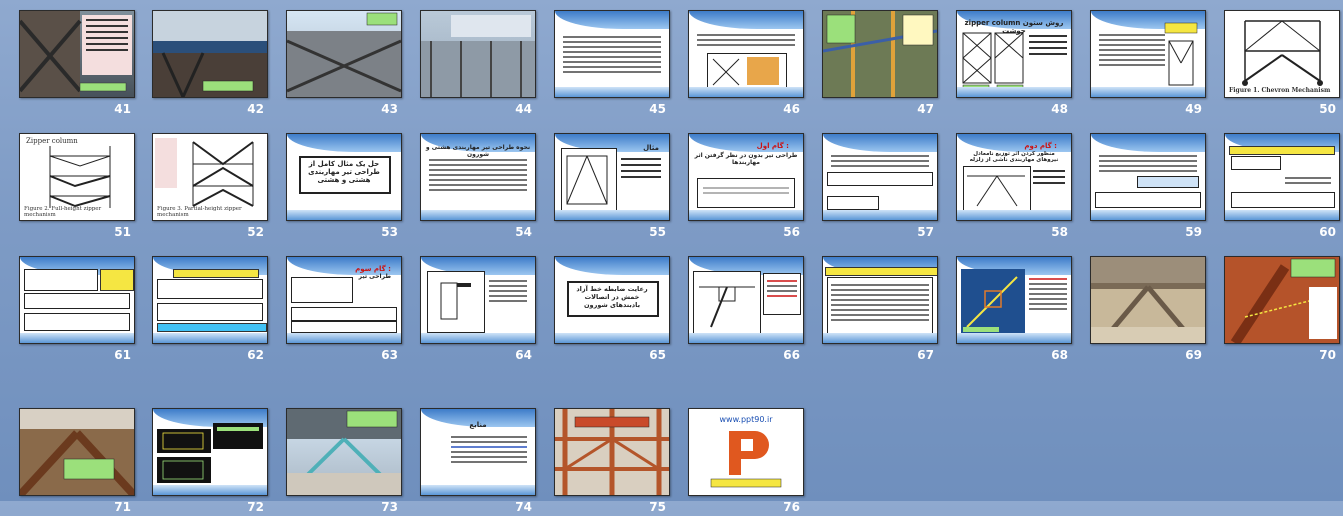  I want to click on slide-thumbnail-50: Figure 1. Chevron Mechanism 50, so click(1283, 64).